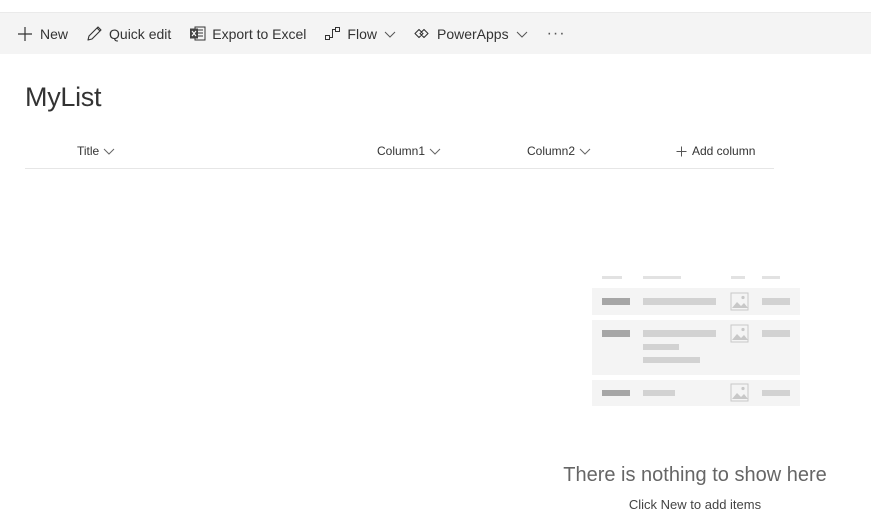  I want to click on flow-button: Flow, so click(359, 33).